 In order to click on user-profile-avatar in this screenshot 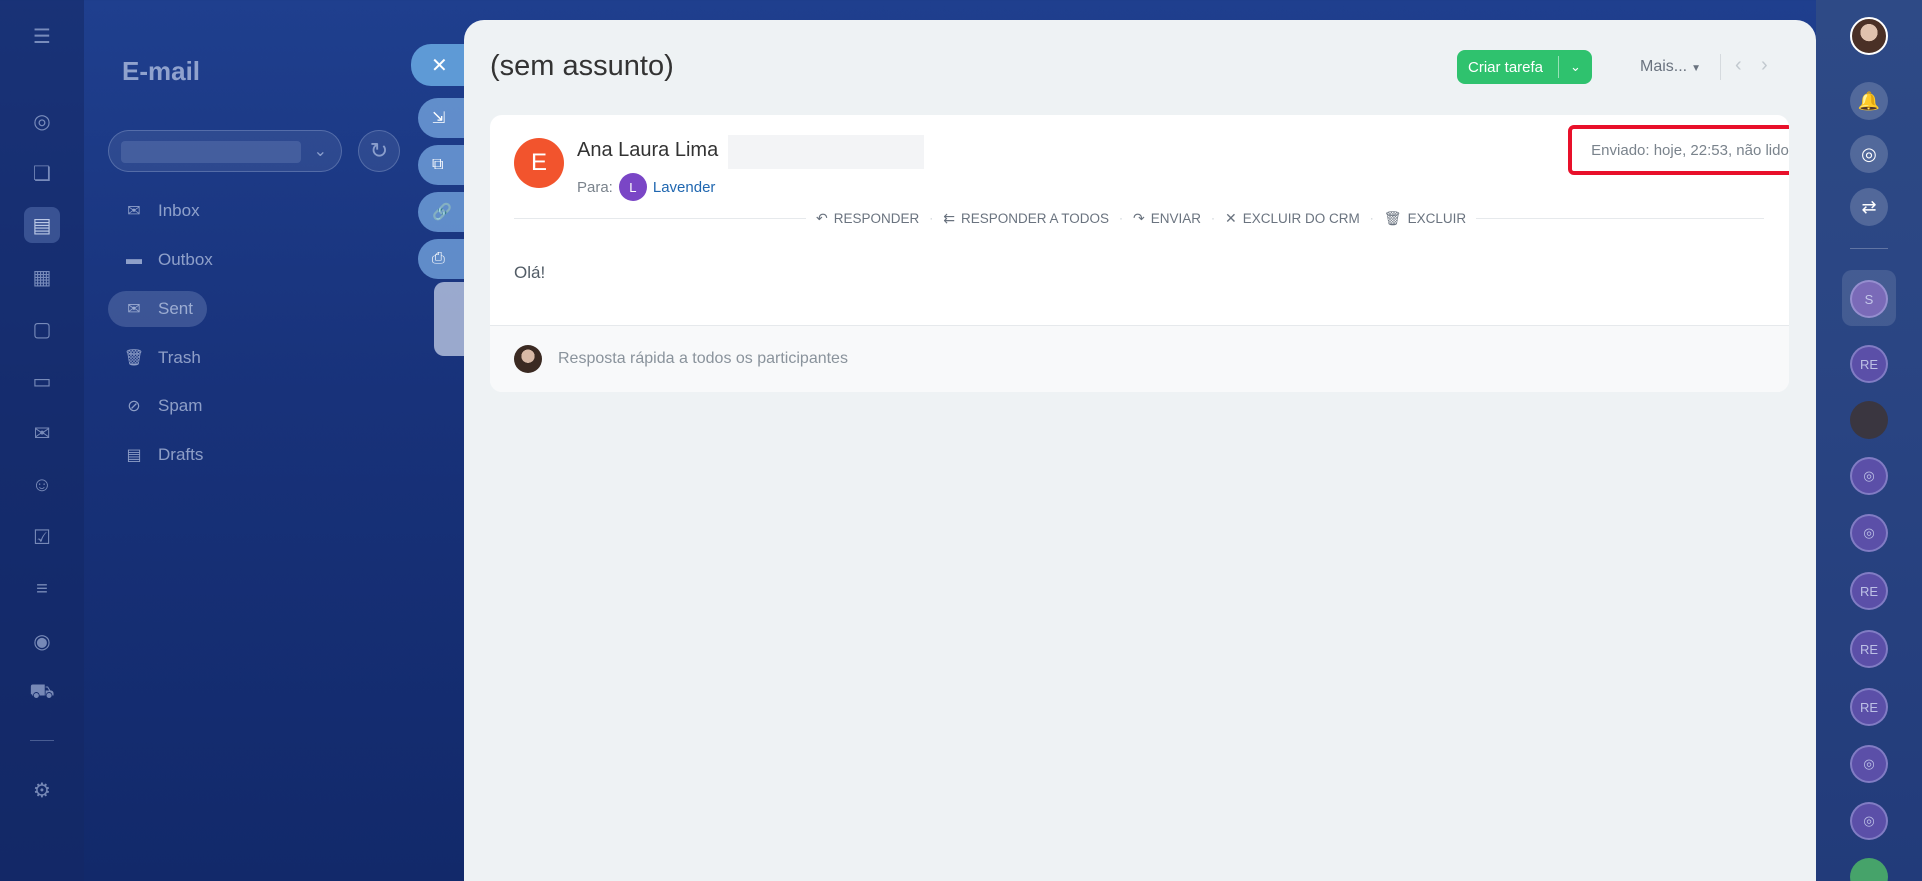, I will do `click(1869, 36)`.